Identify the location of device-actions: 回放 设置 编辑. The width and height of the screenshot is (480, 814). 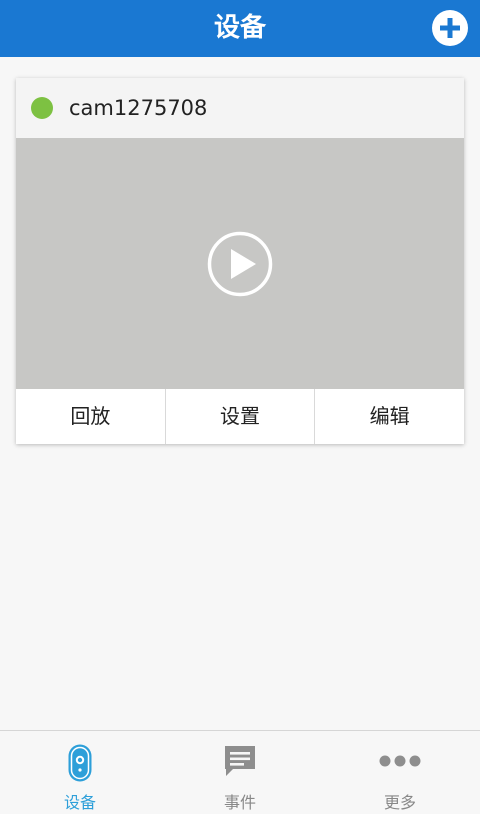
(240, 416).